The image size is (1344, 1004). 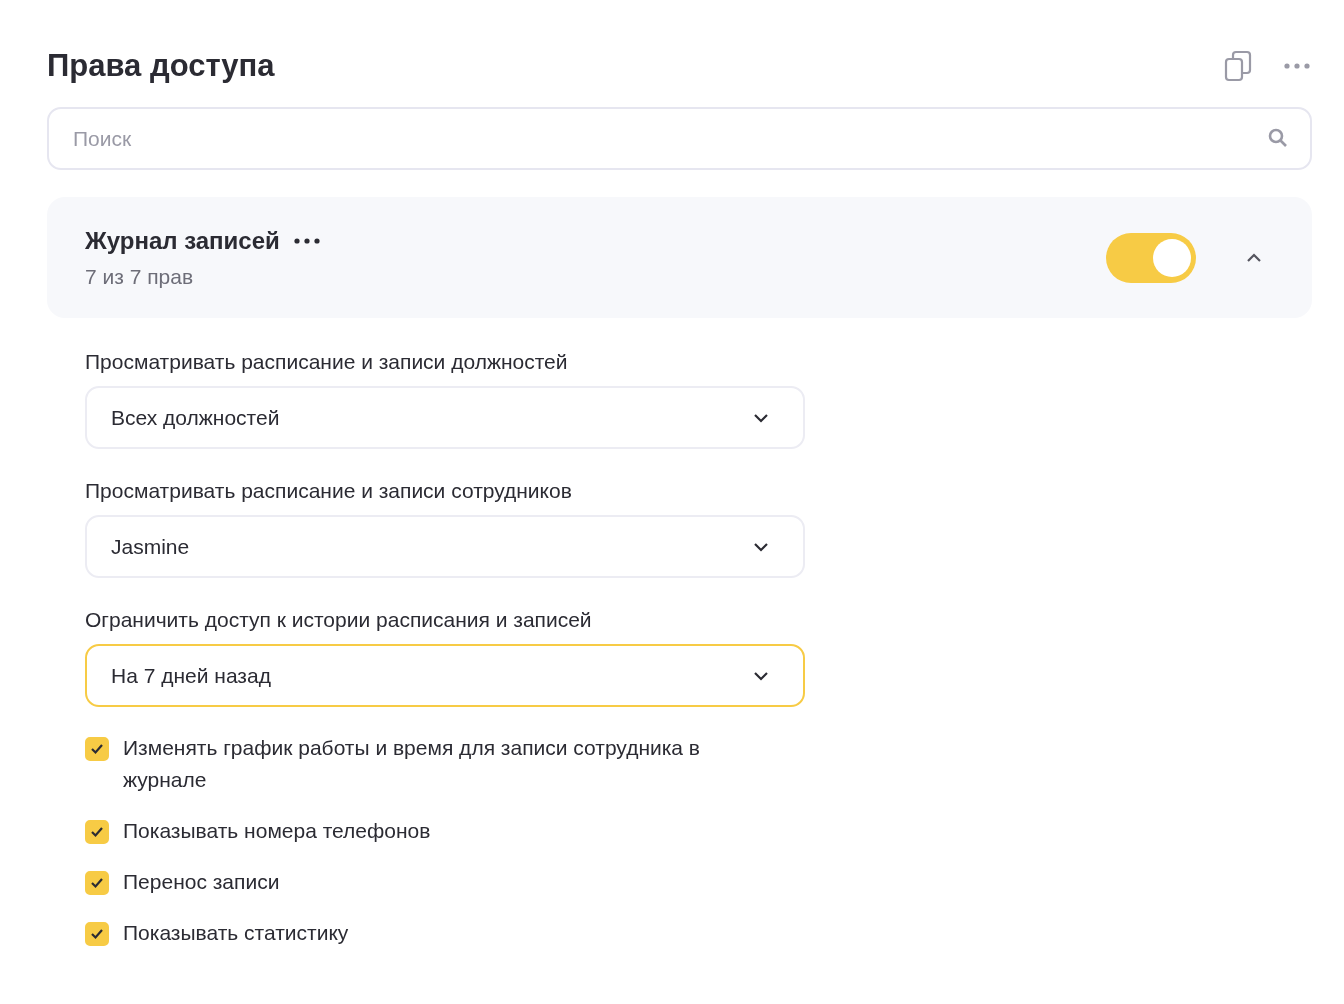 What do you see at coordinates (329, 491) in the screenshot?
I see `field-label: Просматривать расписание и записи сотрудников` at bounding box center [329, 491].